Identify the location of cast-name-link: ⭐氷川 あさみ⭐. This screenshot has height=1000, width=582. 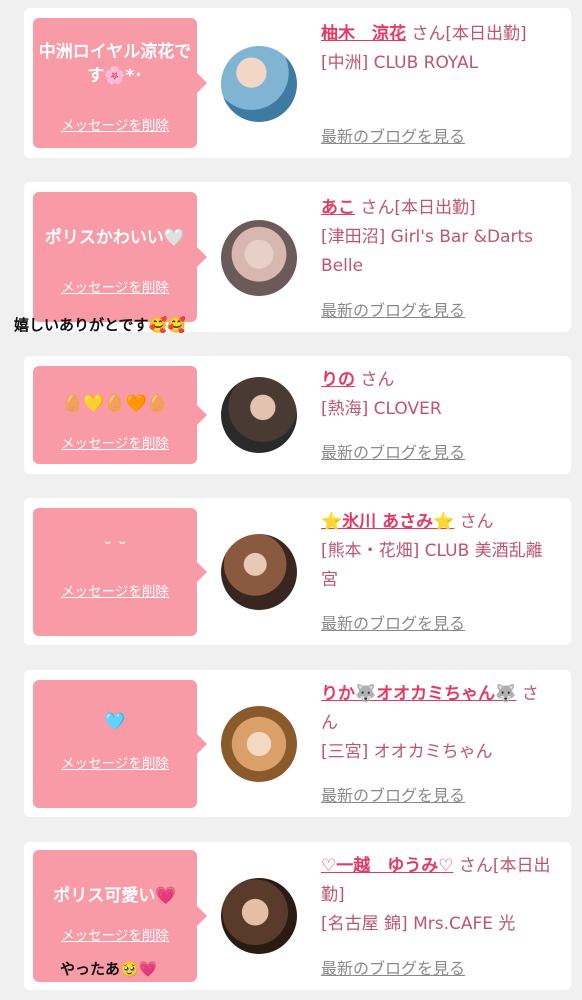
(387, 522).